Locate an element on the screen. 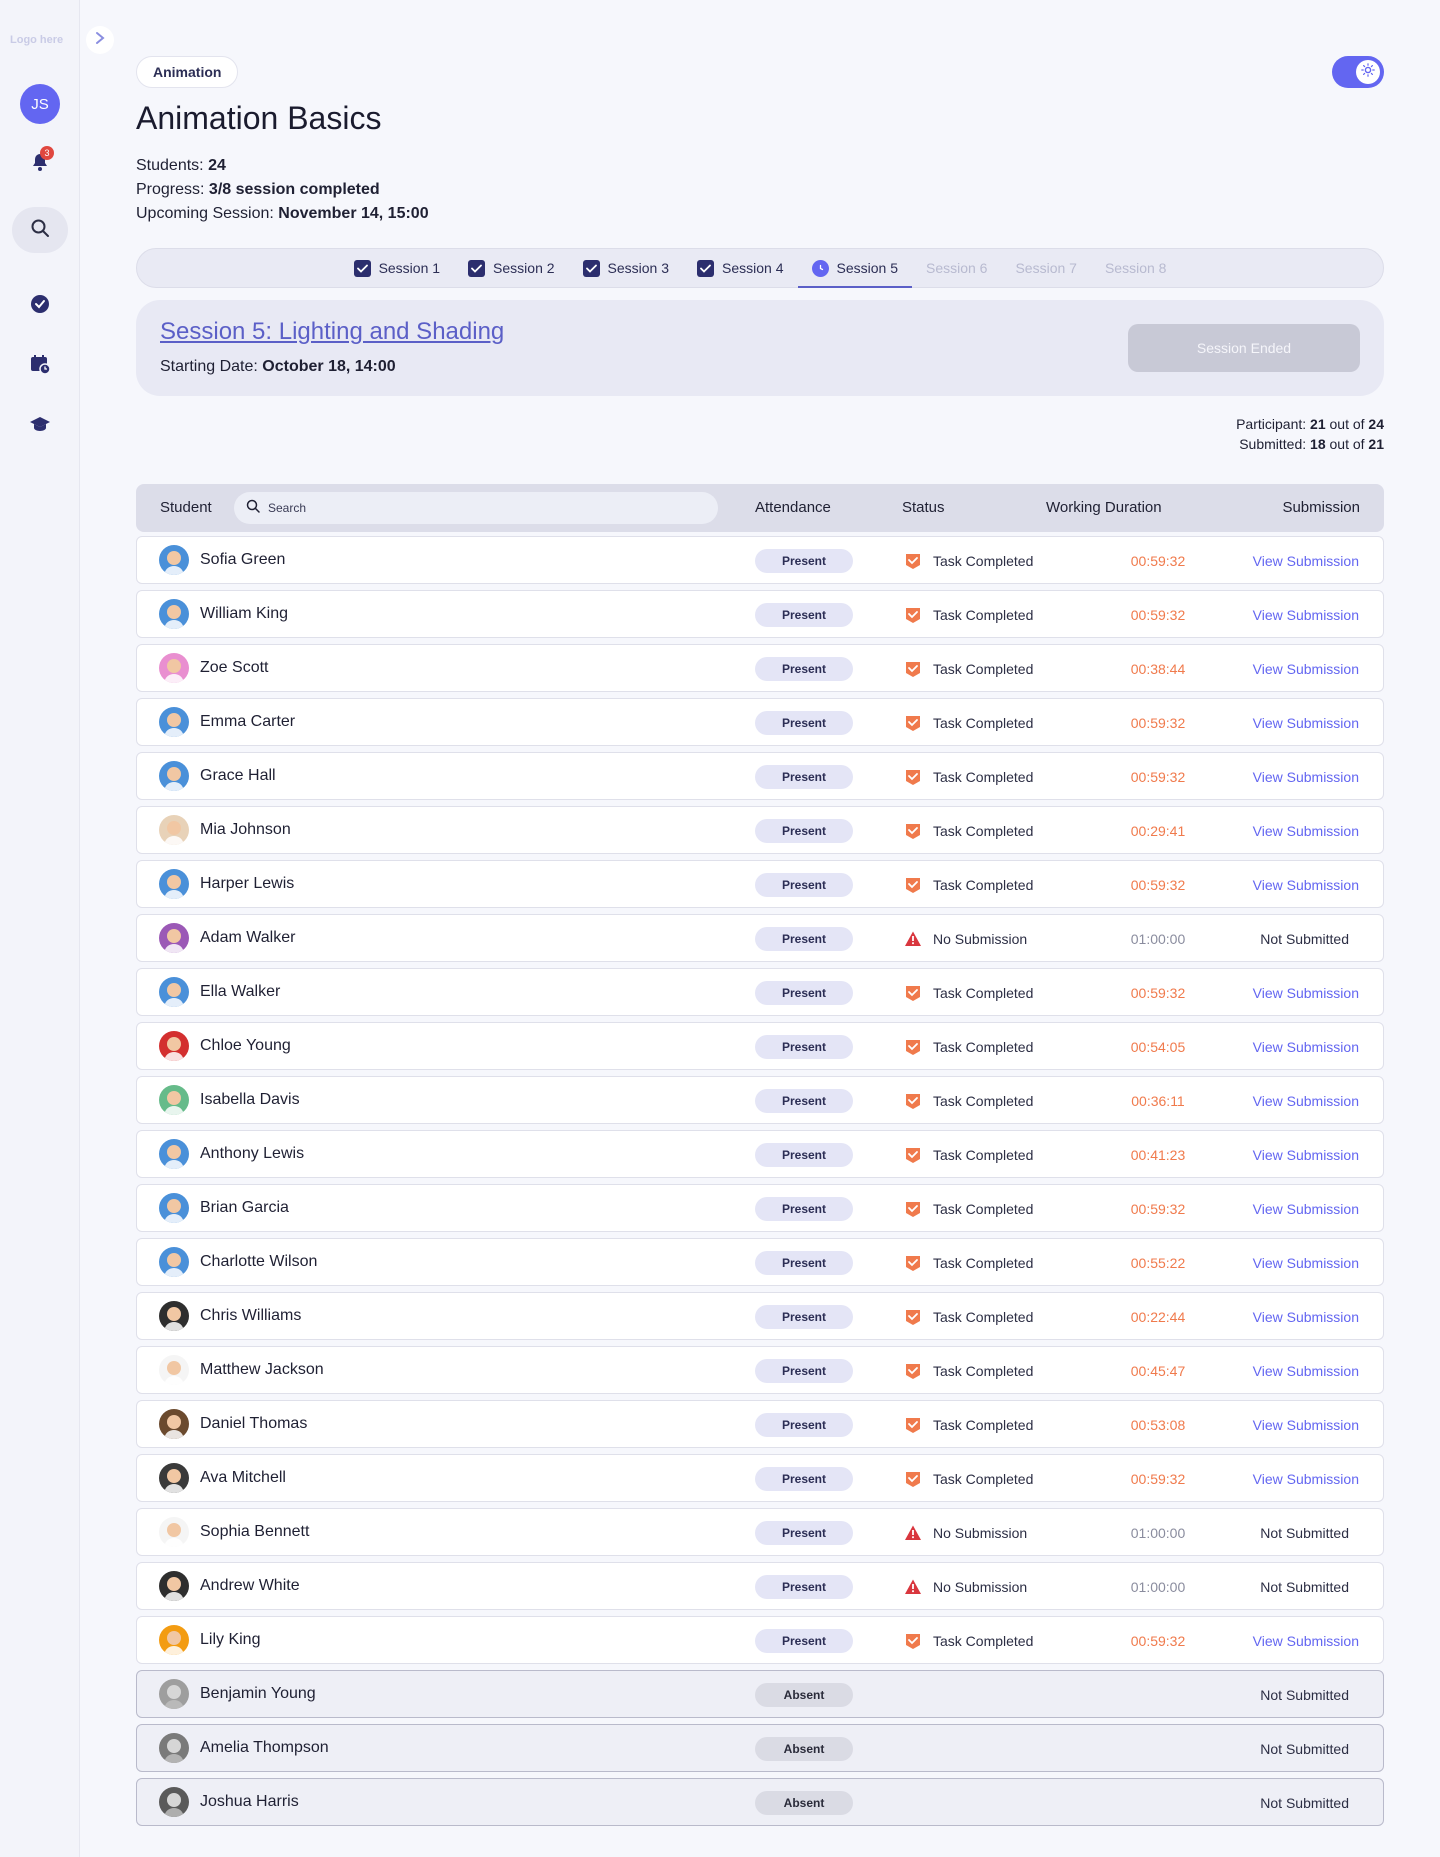  search-icon is located at coordinates (40, 230).